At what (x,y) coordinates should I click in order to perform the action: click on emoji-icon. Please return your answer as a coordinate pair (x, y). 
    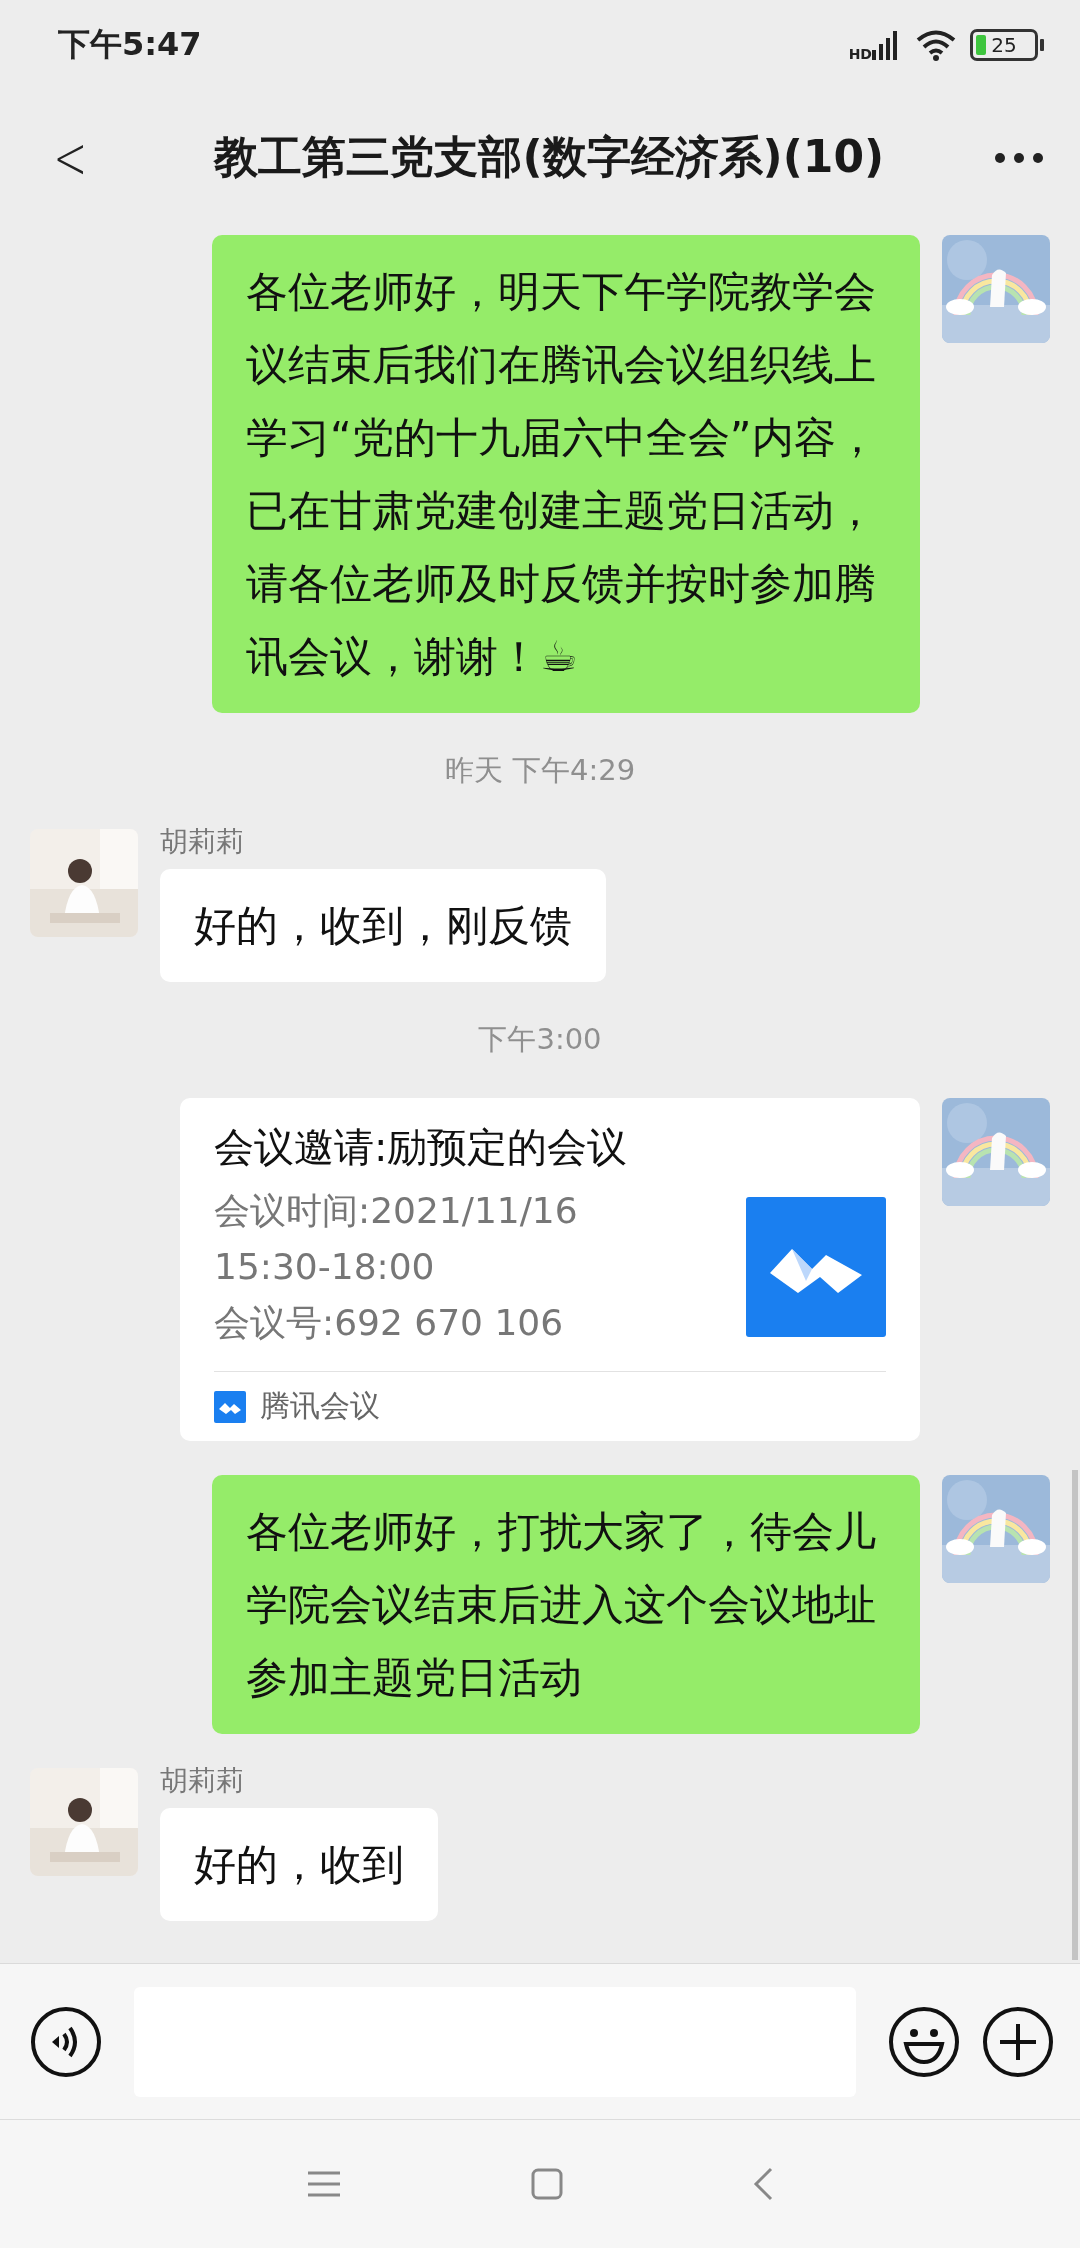
    Looking at the image, I should click on (924, 2041).